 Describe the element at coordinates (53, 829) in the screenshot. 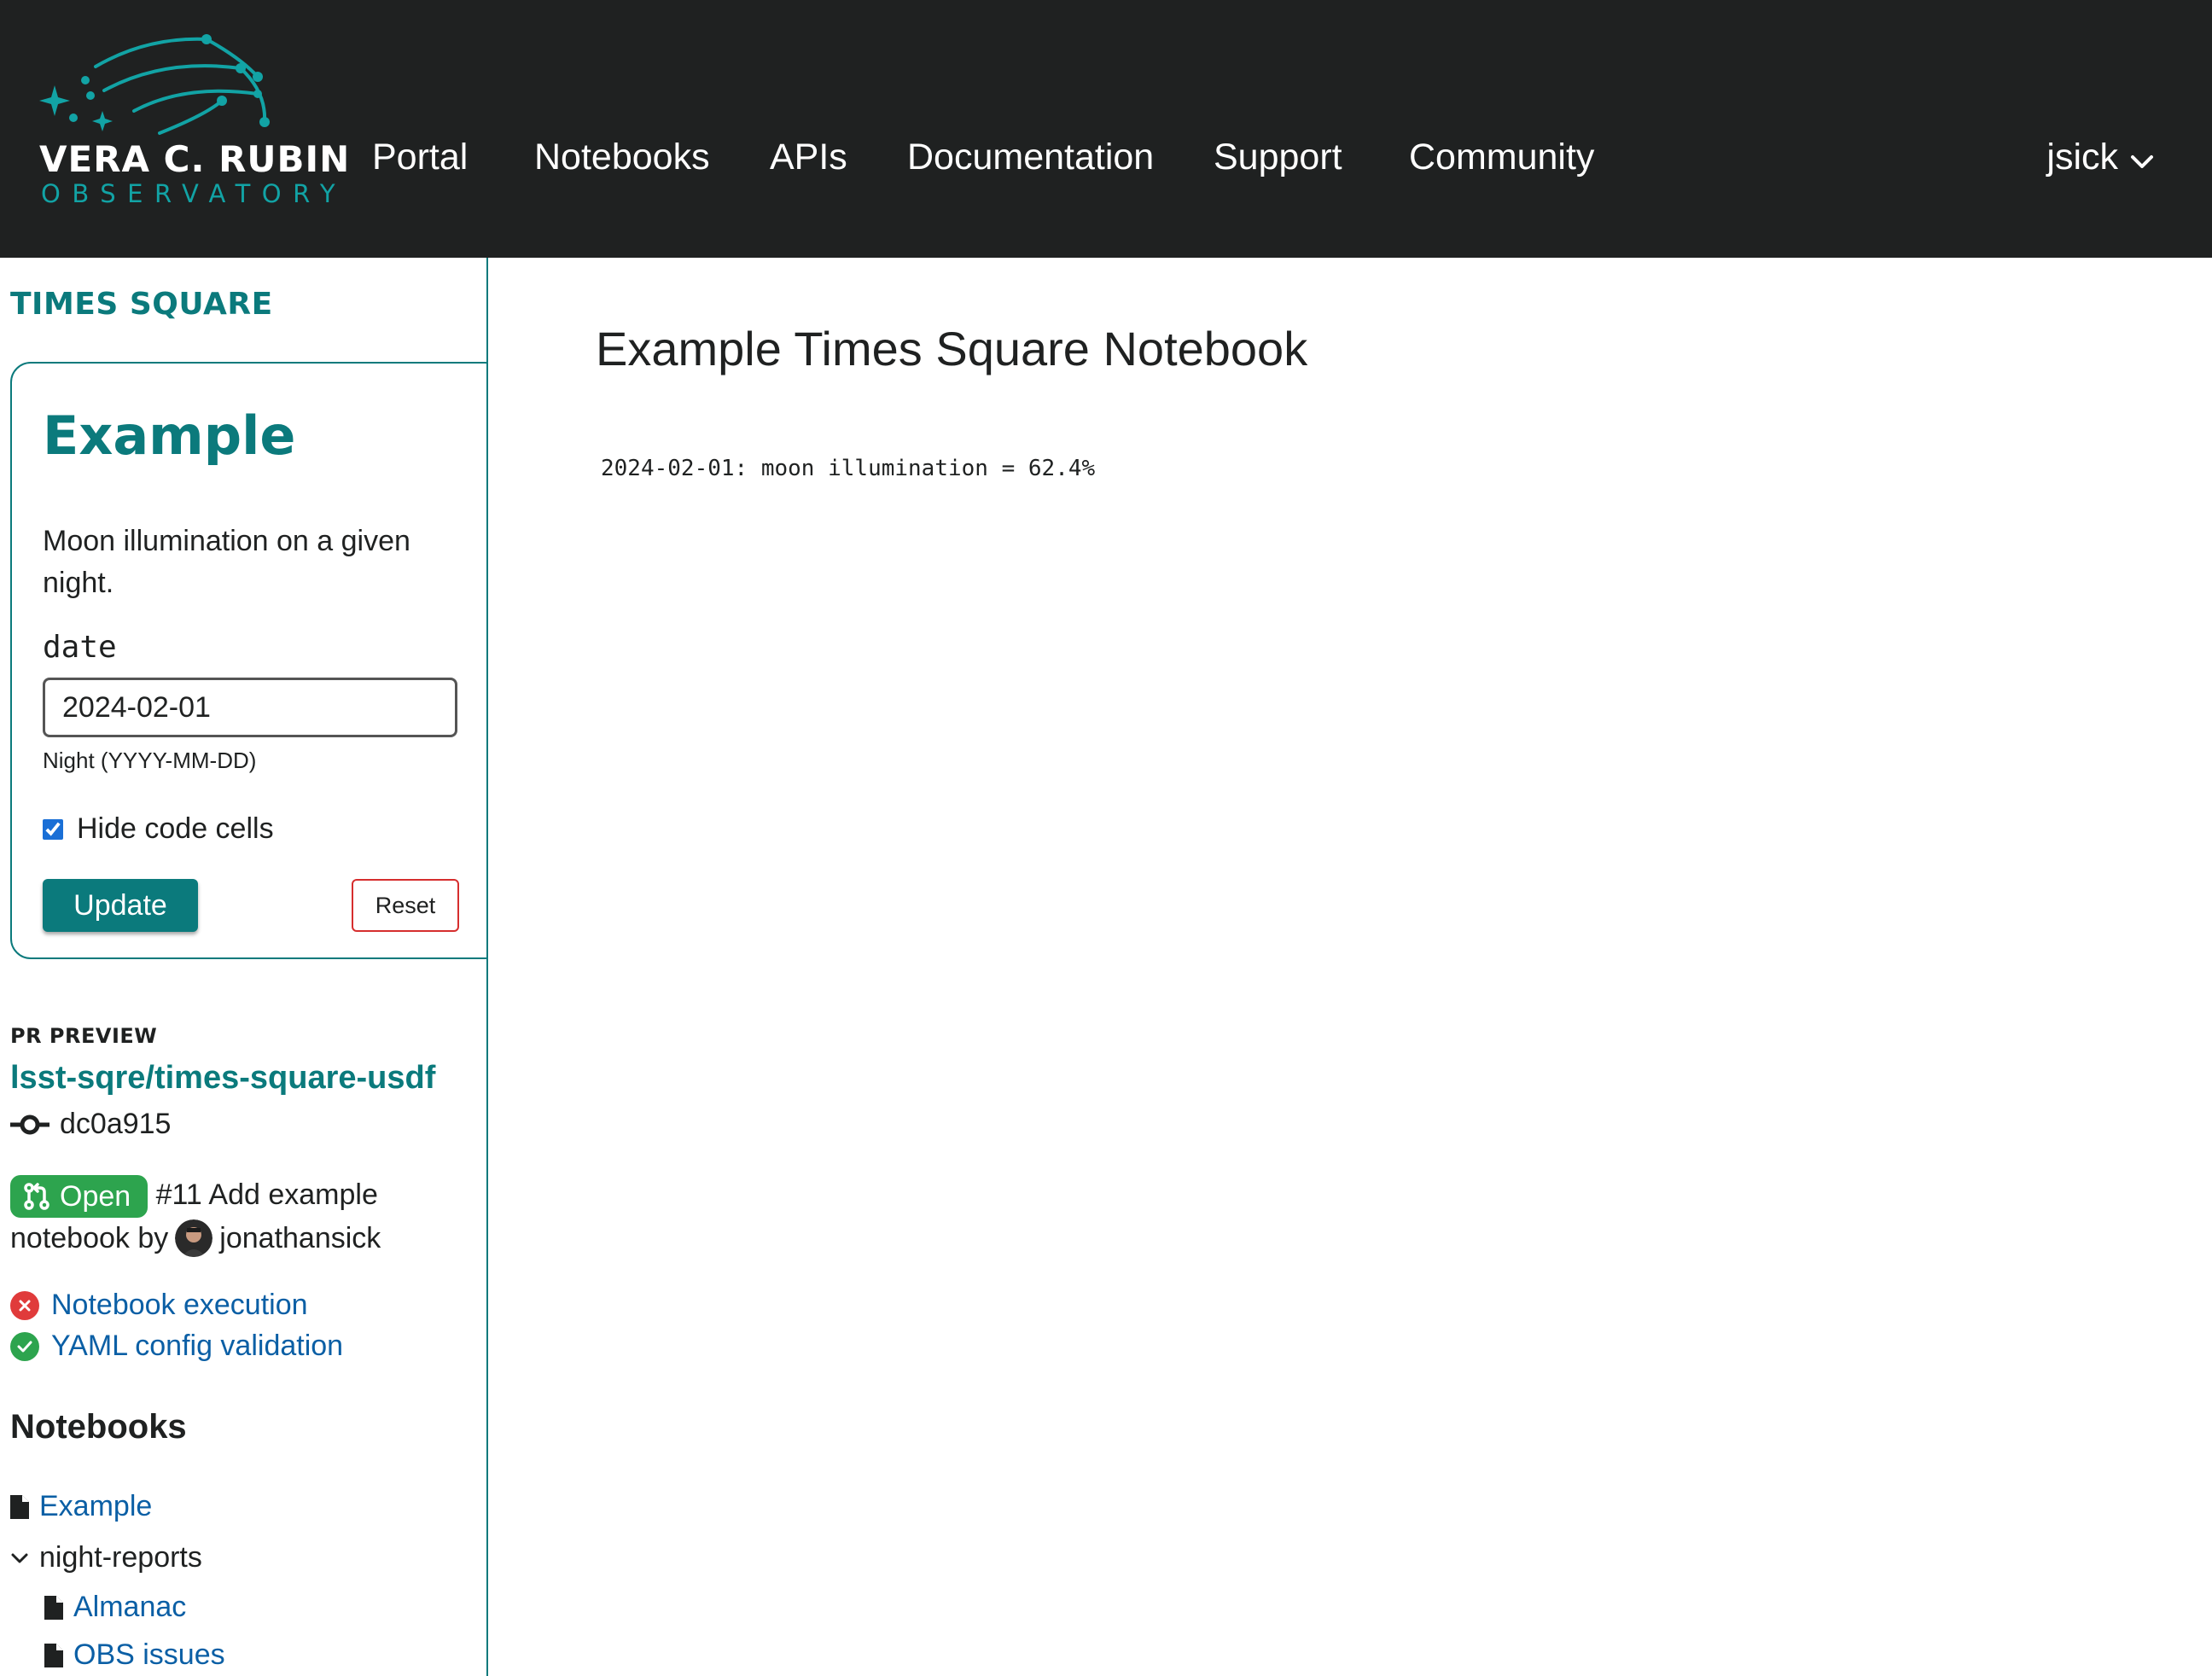

I see `hide-code-checkbox` at that location.